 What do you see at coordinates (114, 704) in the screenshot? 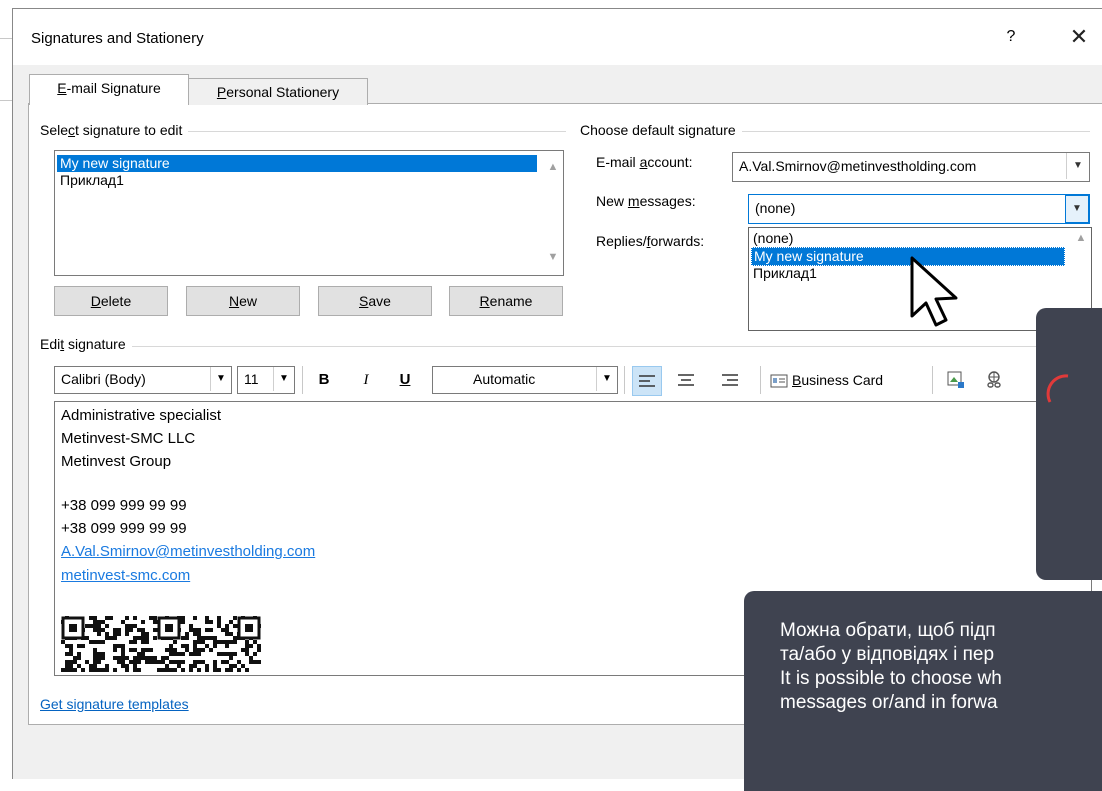
I see `get-signature-templates-link: Get signature templates` at bounding box center [114, 704].